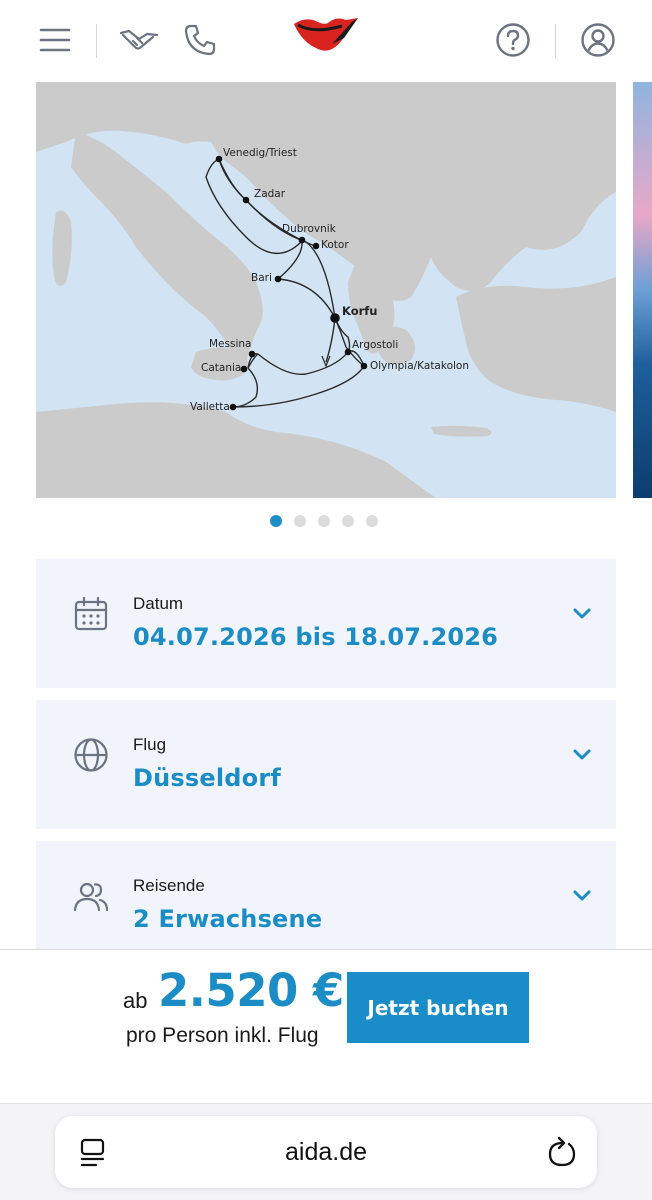 Image resolution: width=652 pixels, height=1200 pixels. What do you see at coordinates (513, 40) in the screenshot?
I see `help-icon` at bounding box center [513, 40].